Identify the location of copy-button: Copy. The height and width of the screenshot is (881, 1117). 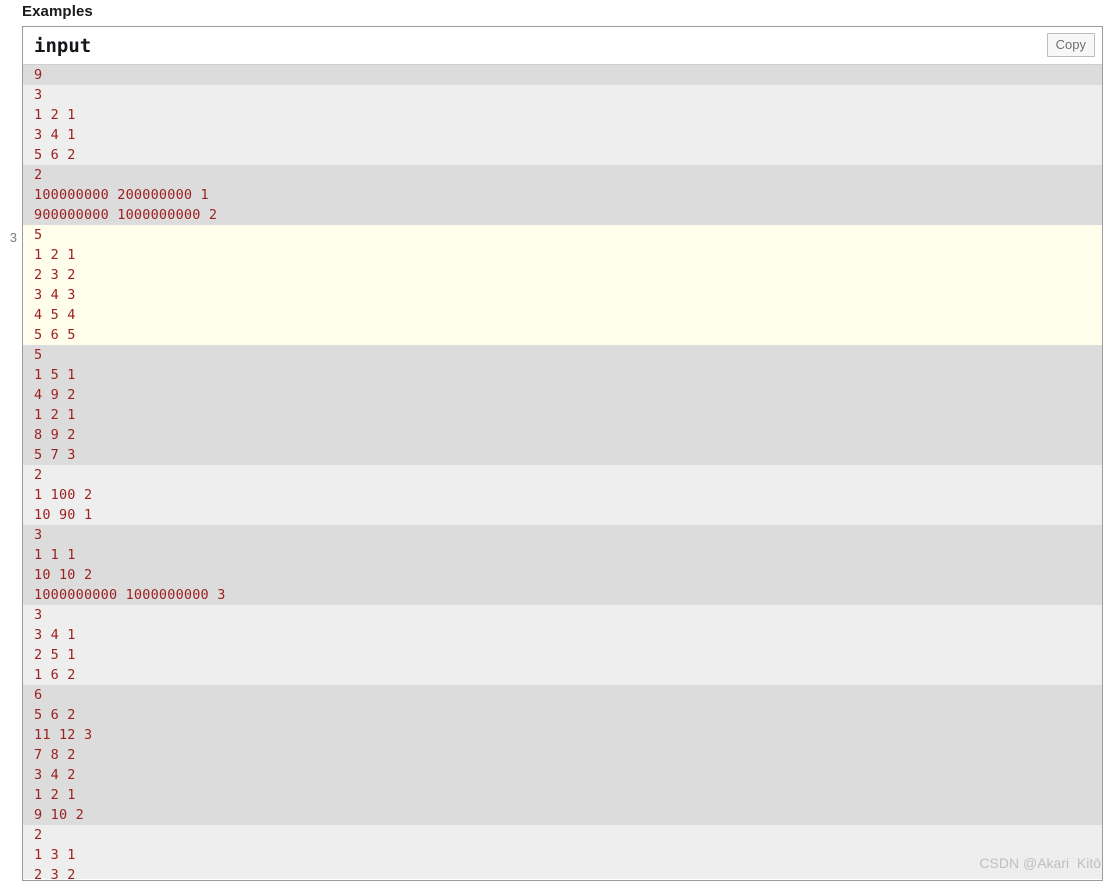
(1070, 45).